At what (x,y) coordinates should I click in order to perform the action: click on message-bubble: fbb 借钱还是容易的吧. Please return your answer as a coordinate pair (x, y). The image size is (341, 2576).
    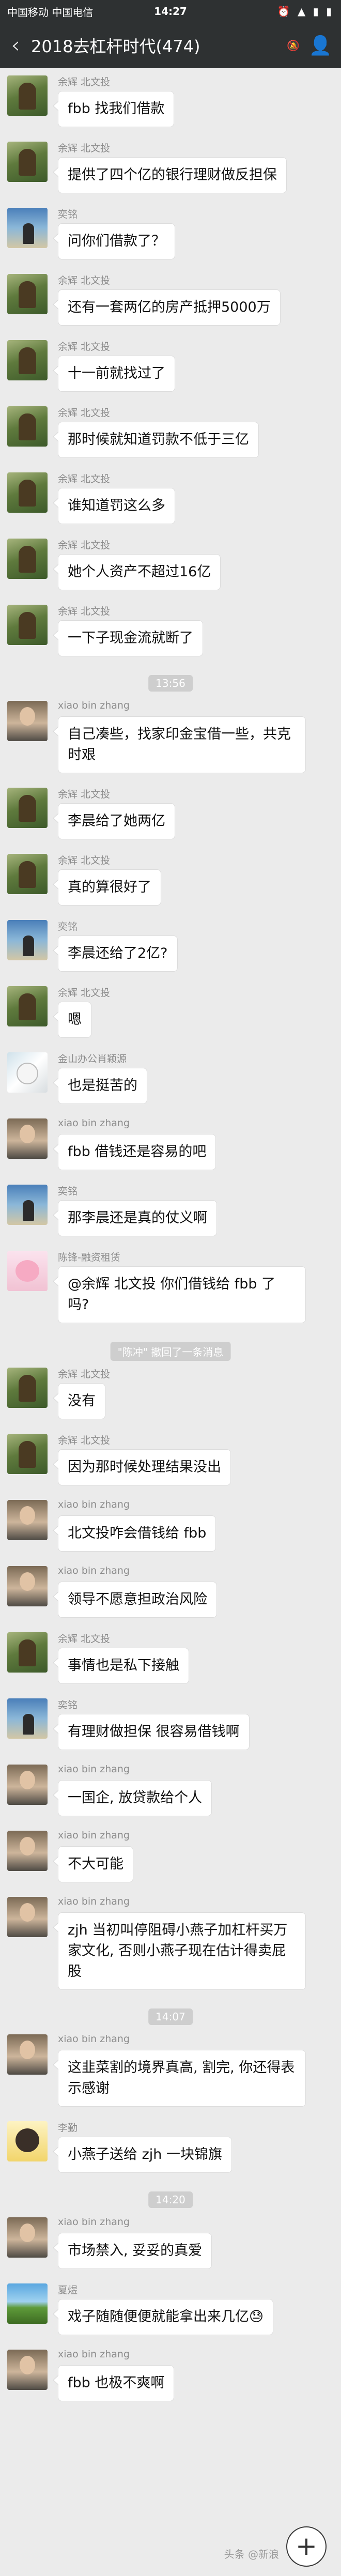
    Looking at the image, I should click on (134, 1152).